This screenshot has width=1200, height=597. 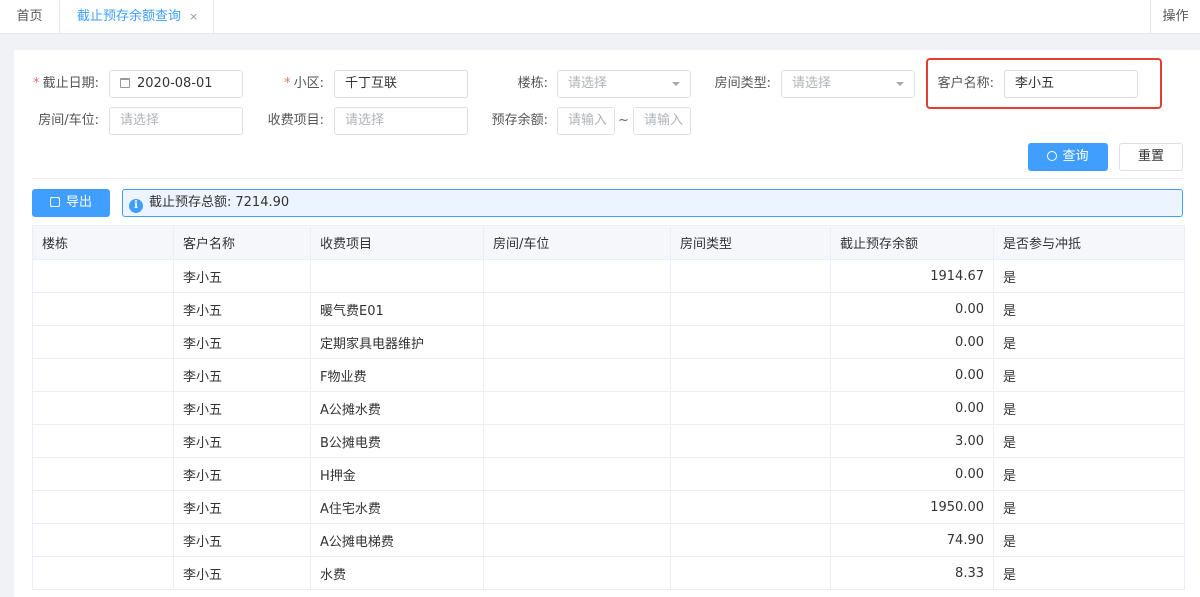 I want to click on balance-max-input: 请输入, so click(x=662, y=121).